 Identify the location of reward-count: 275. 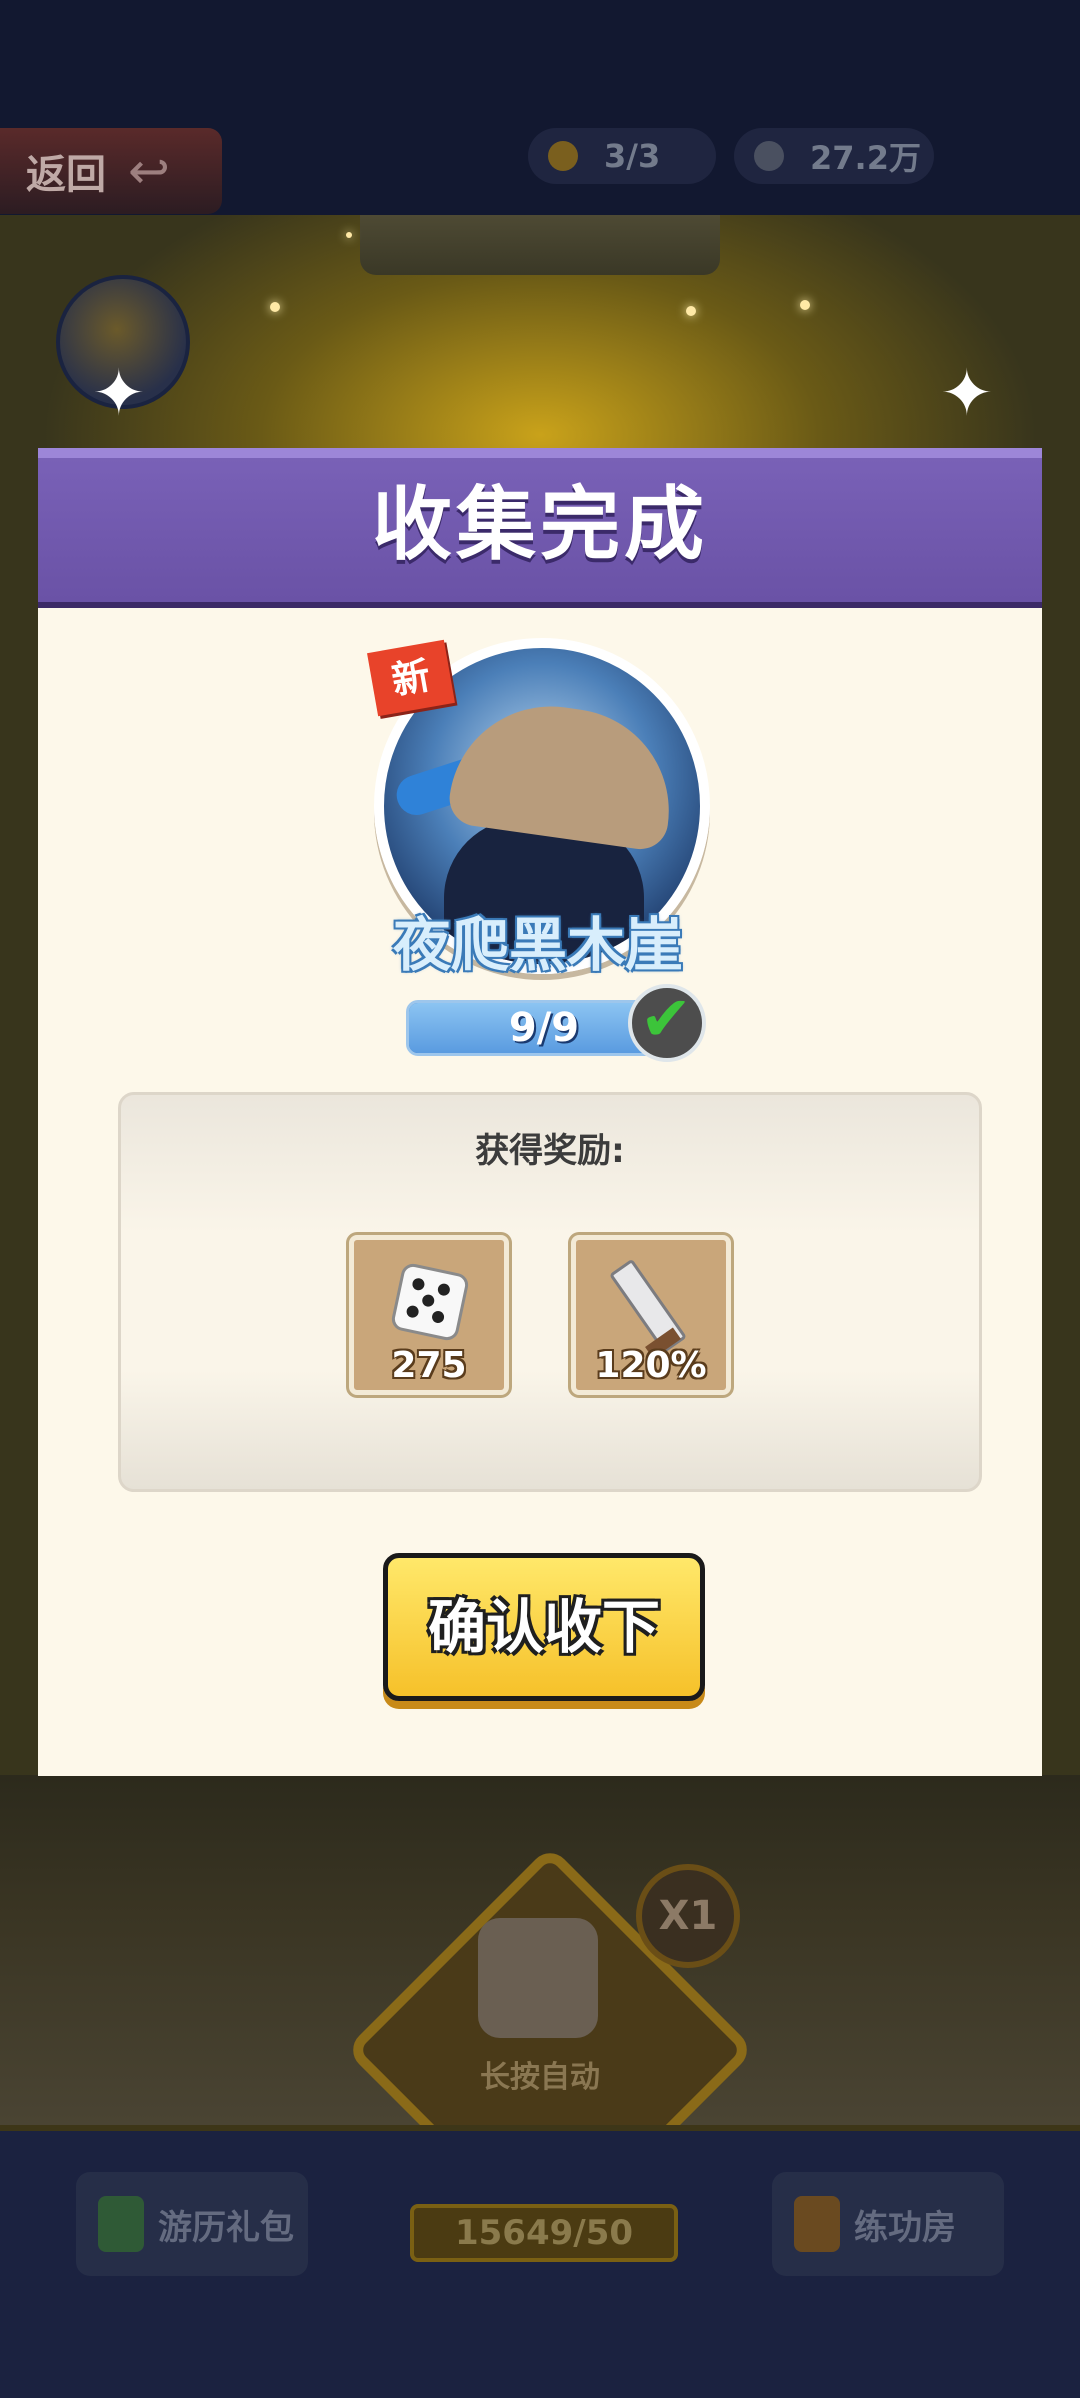
(429, 1365).